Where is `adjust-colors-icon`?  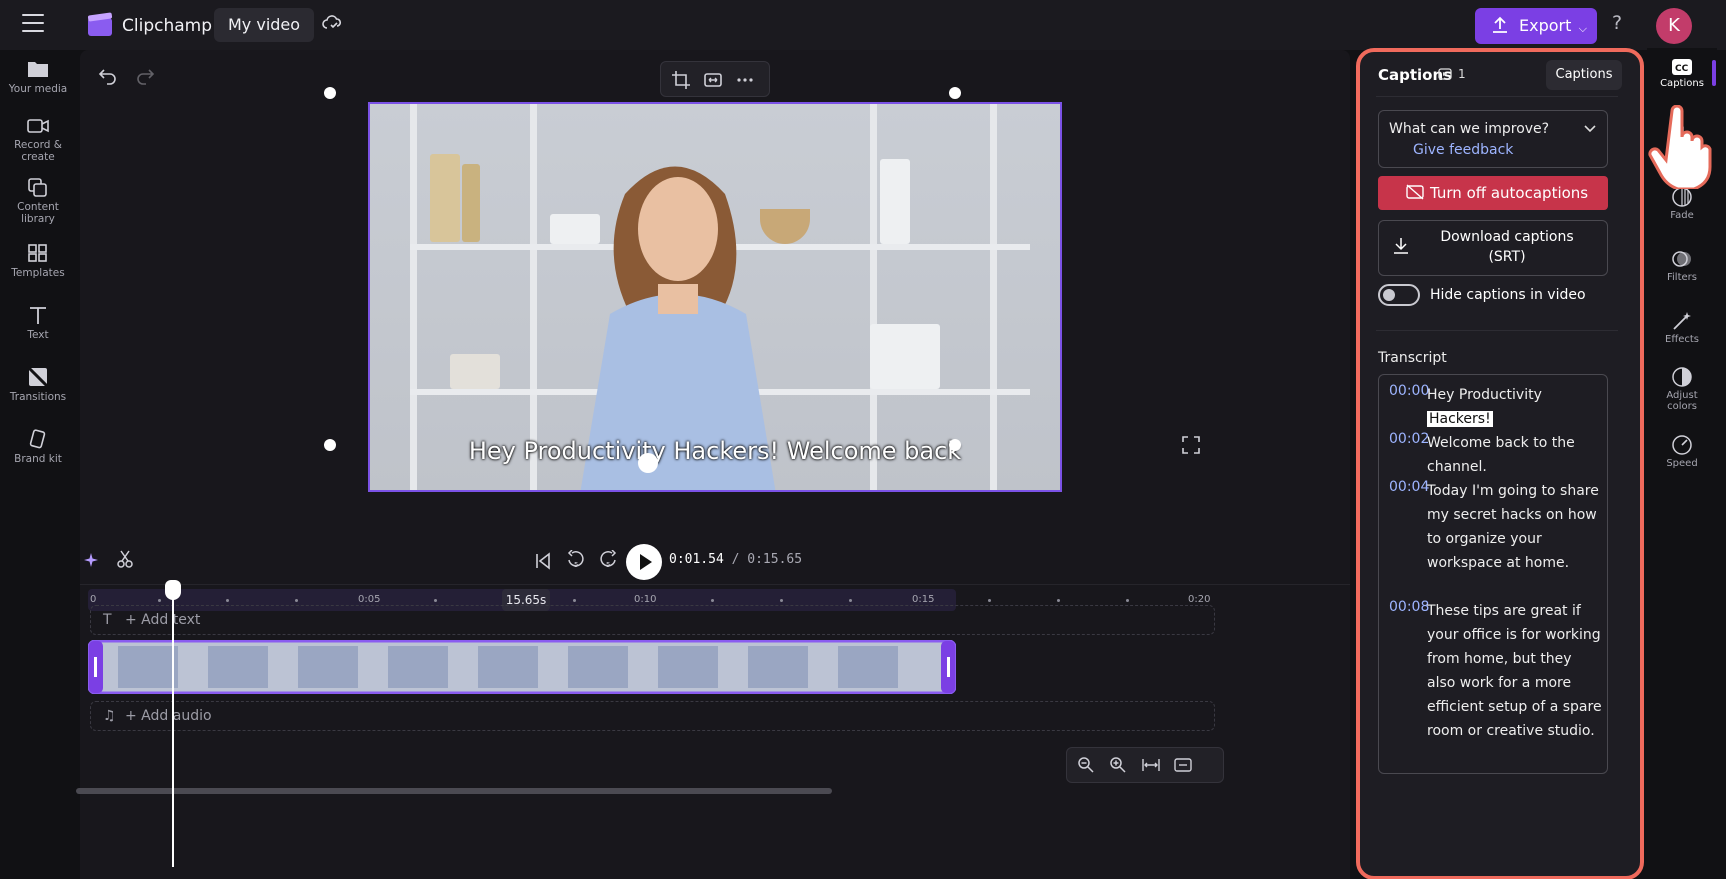 adjust-colors-icon is located at coordinates (1682, 377).